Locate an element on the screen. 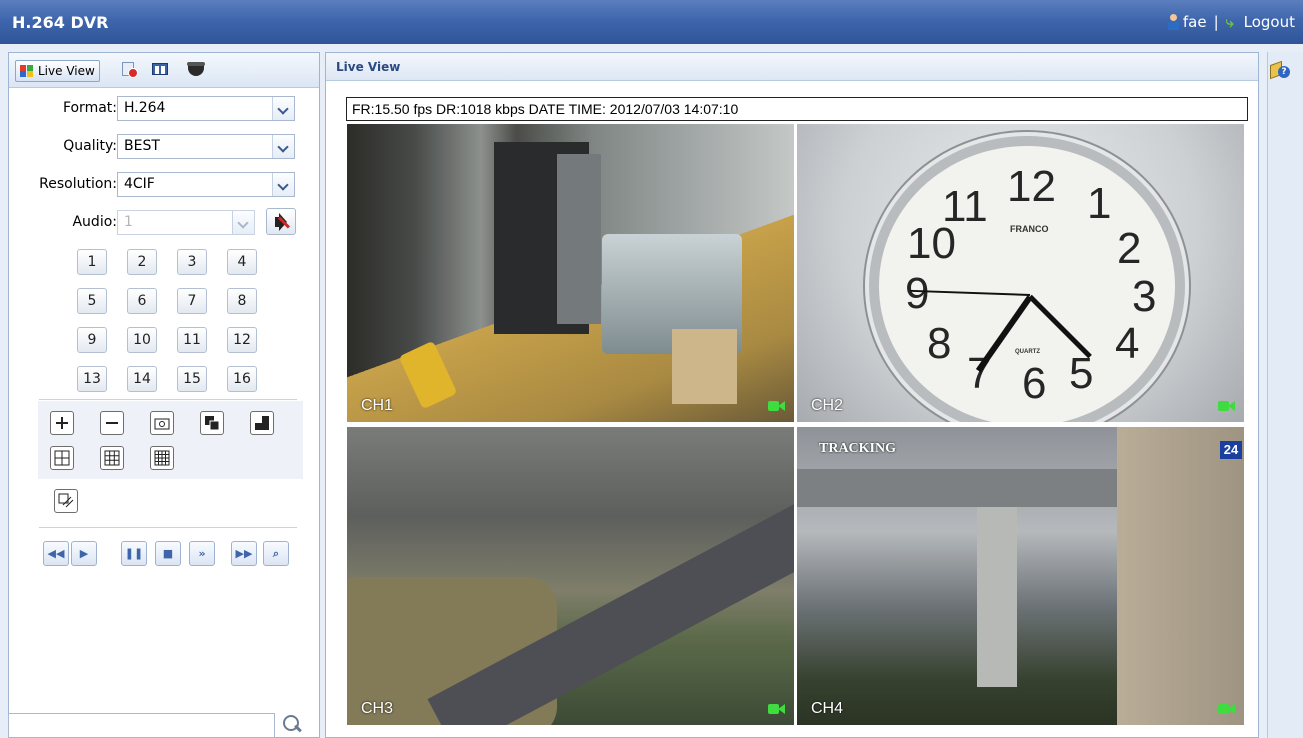  tab-live-view: Live View is located at coordinates (57, 71).